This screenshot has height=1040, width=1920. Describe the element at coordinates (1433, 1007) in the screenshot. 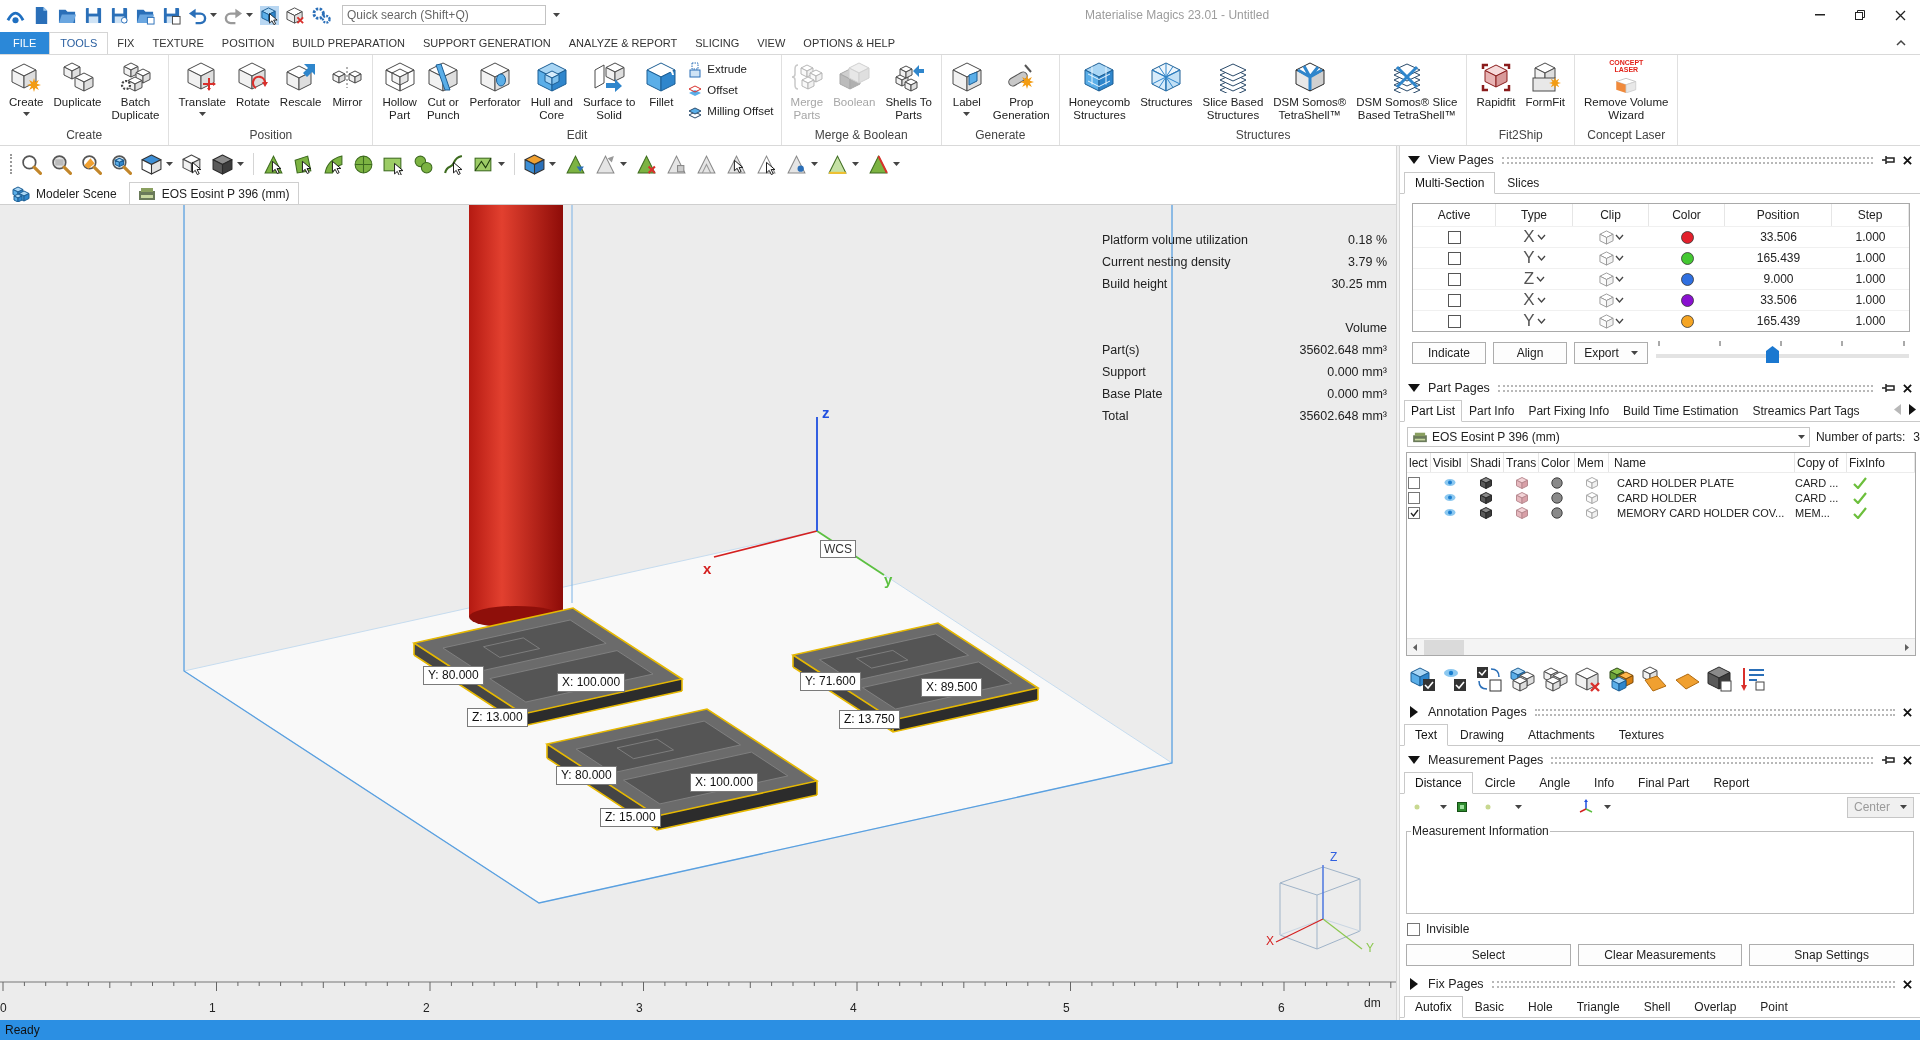

I see `tab: Autofix` at that location.